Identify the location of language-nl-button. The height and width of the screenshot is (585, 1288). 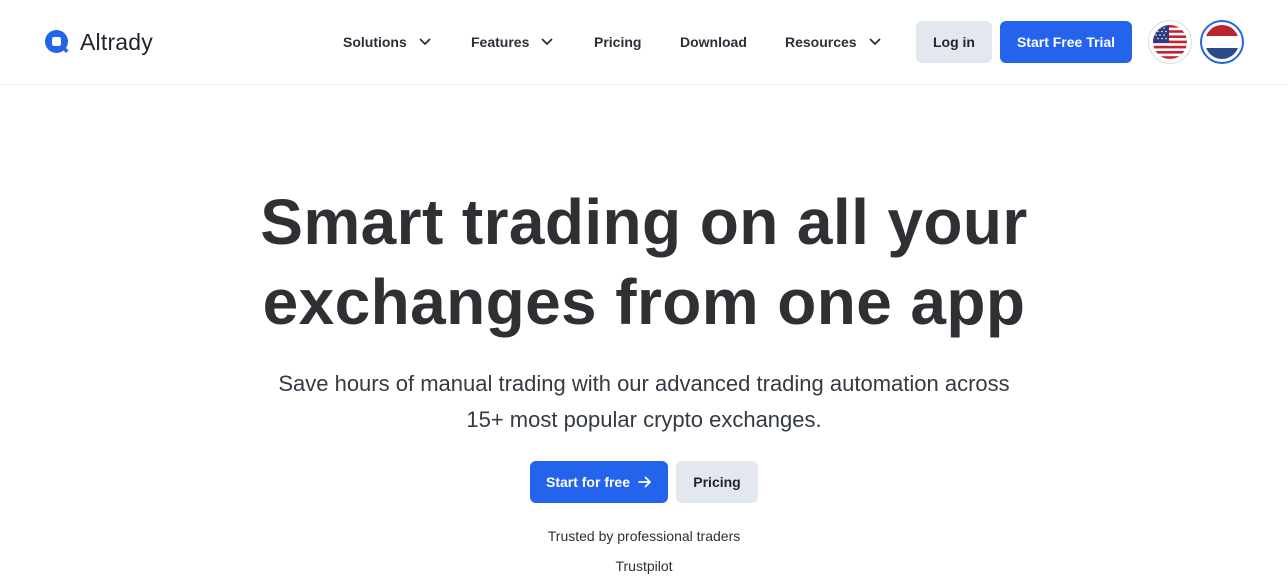
(1222, 42).